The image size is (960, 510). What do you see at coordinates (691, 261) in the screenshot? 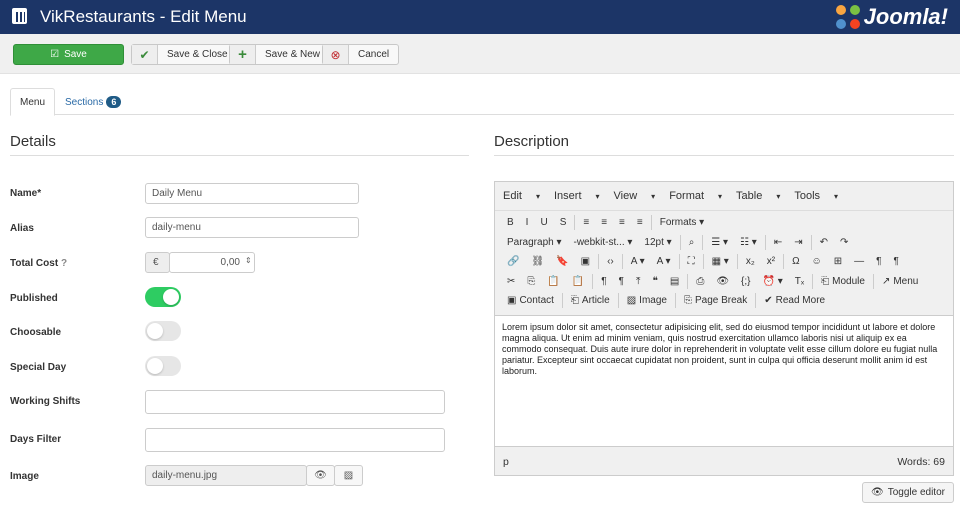
I see `fullscreen-button: ⛶` at bounding box center [691, 261].